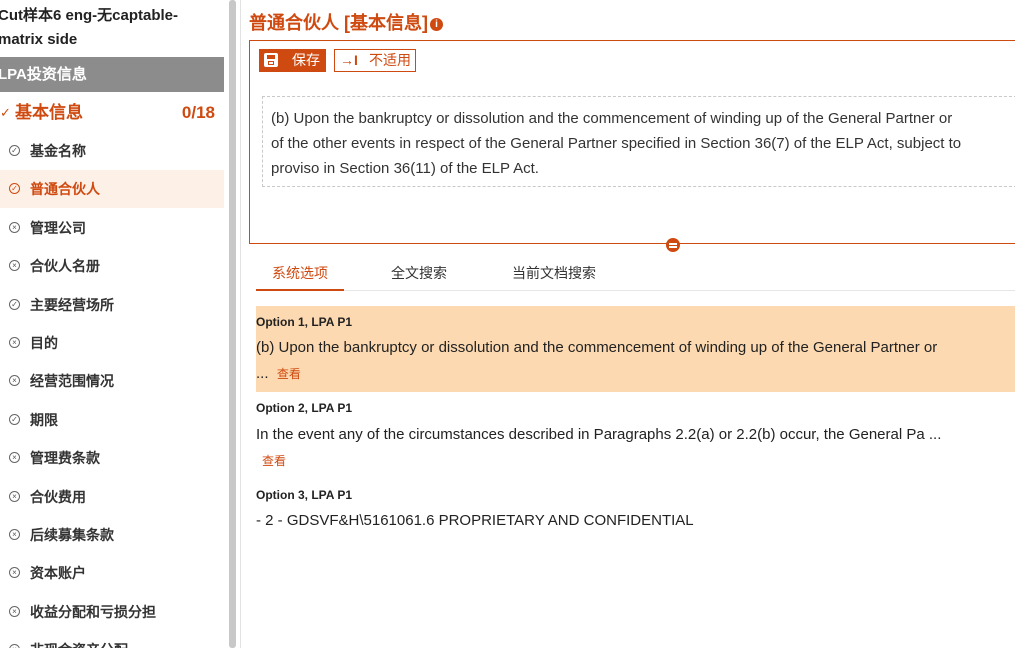 Image resolution: width=1015 pixels, height=648 pixels. Describe the element at coordinates (58, 573) in the screenshot. I see `sidebar-item-label: 资本账户` at that location.